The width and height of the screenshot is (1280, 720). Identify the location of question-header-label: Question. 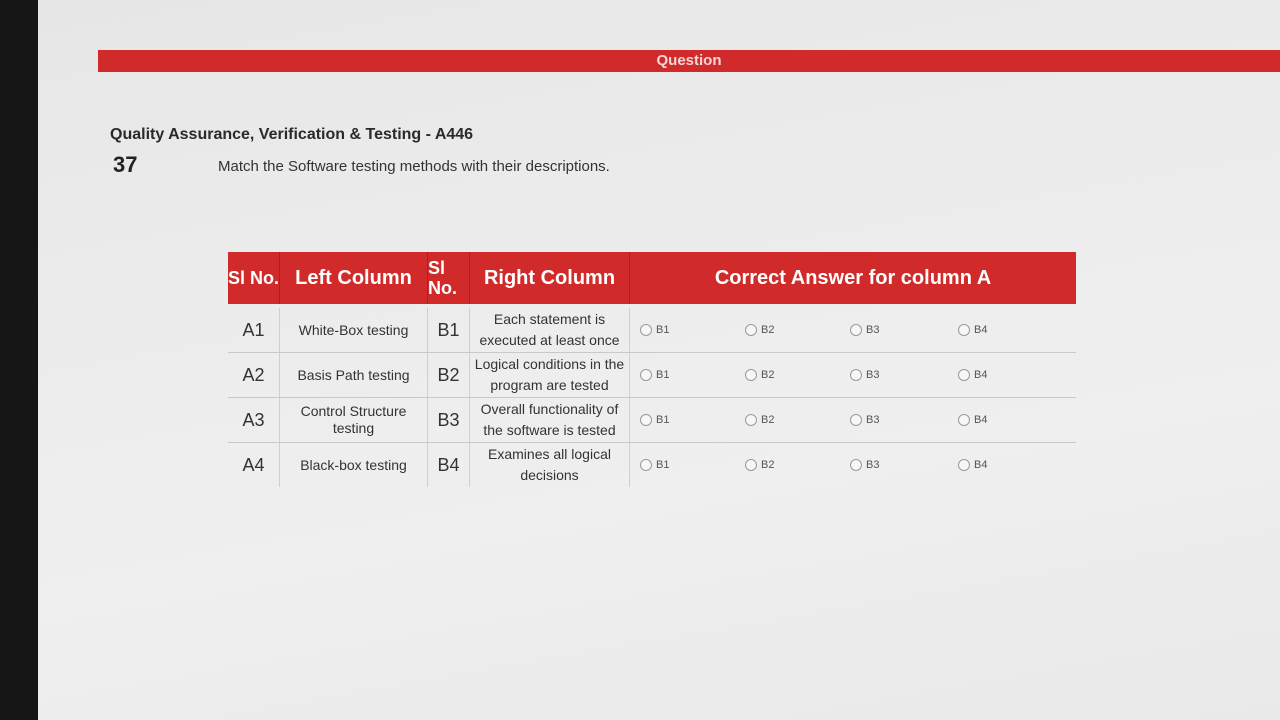
(689, 60).